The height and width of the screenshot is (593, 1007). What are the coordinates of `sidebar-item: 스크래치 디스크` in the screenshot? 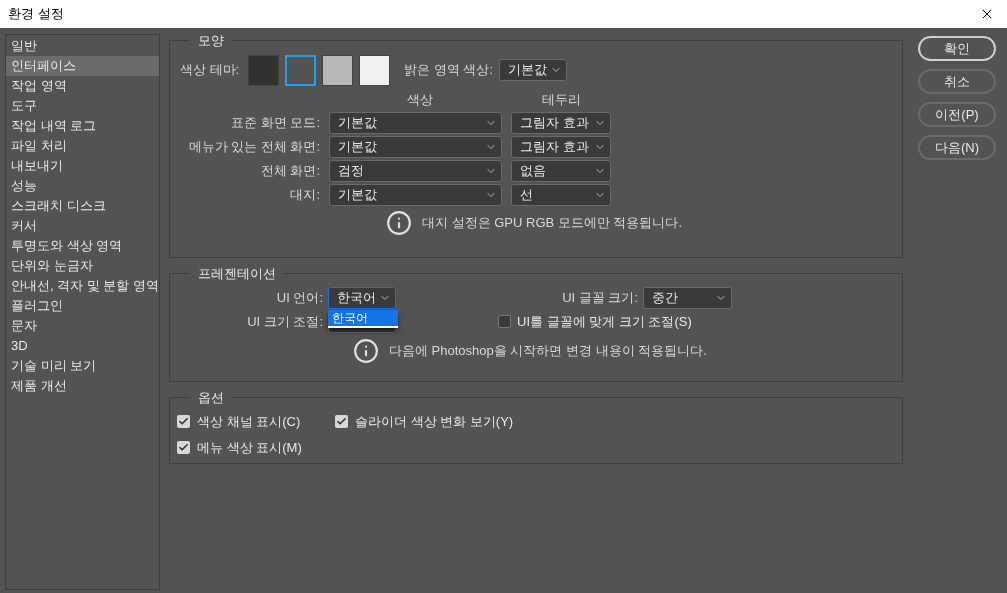 It's located at (82, 206).